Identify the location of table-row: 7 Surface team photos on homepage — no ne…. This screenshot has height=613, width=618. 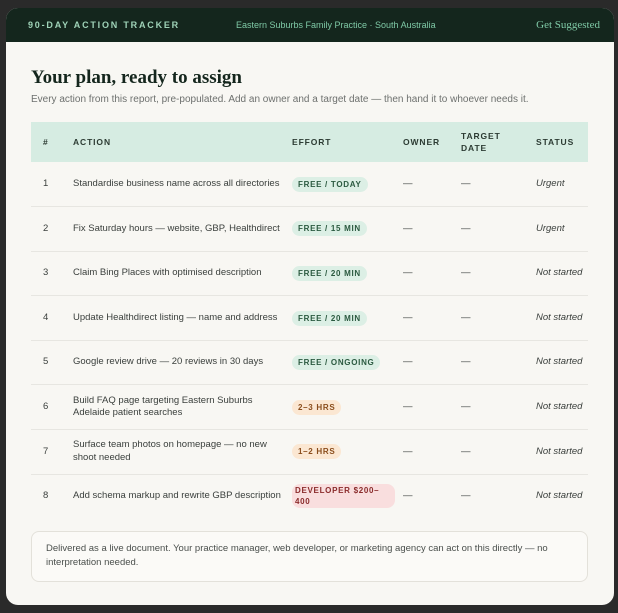
(309, 452).